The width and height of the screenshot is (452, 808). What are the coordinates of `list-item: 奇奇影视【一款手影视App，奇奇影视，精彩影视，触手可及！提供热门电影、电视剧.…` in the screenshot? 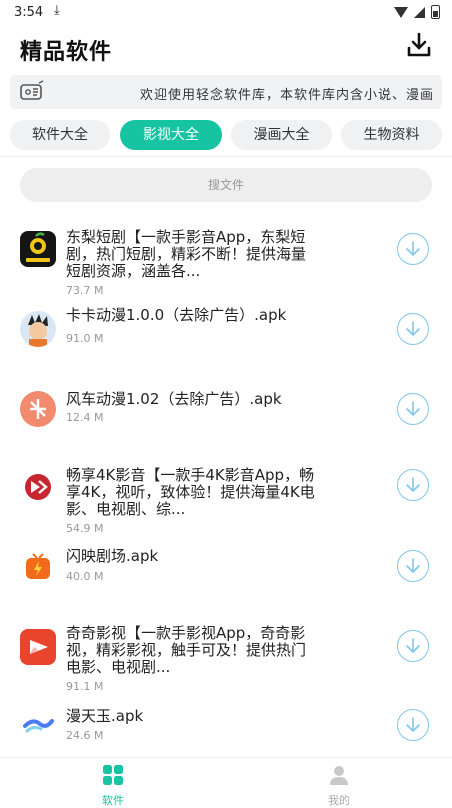 It's located at (226, 664).